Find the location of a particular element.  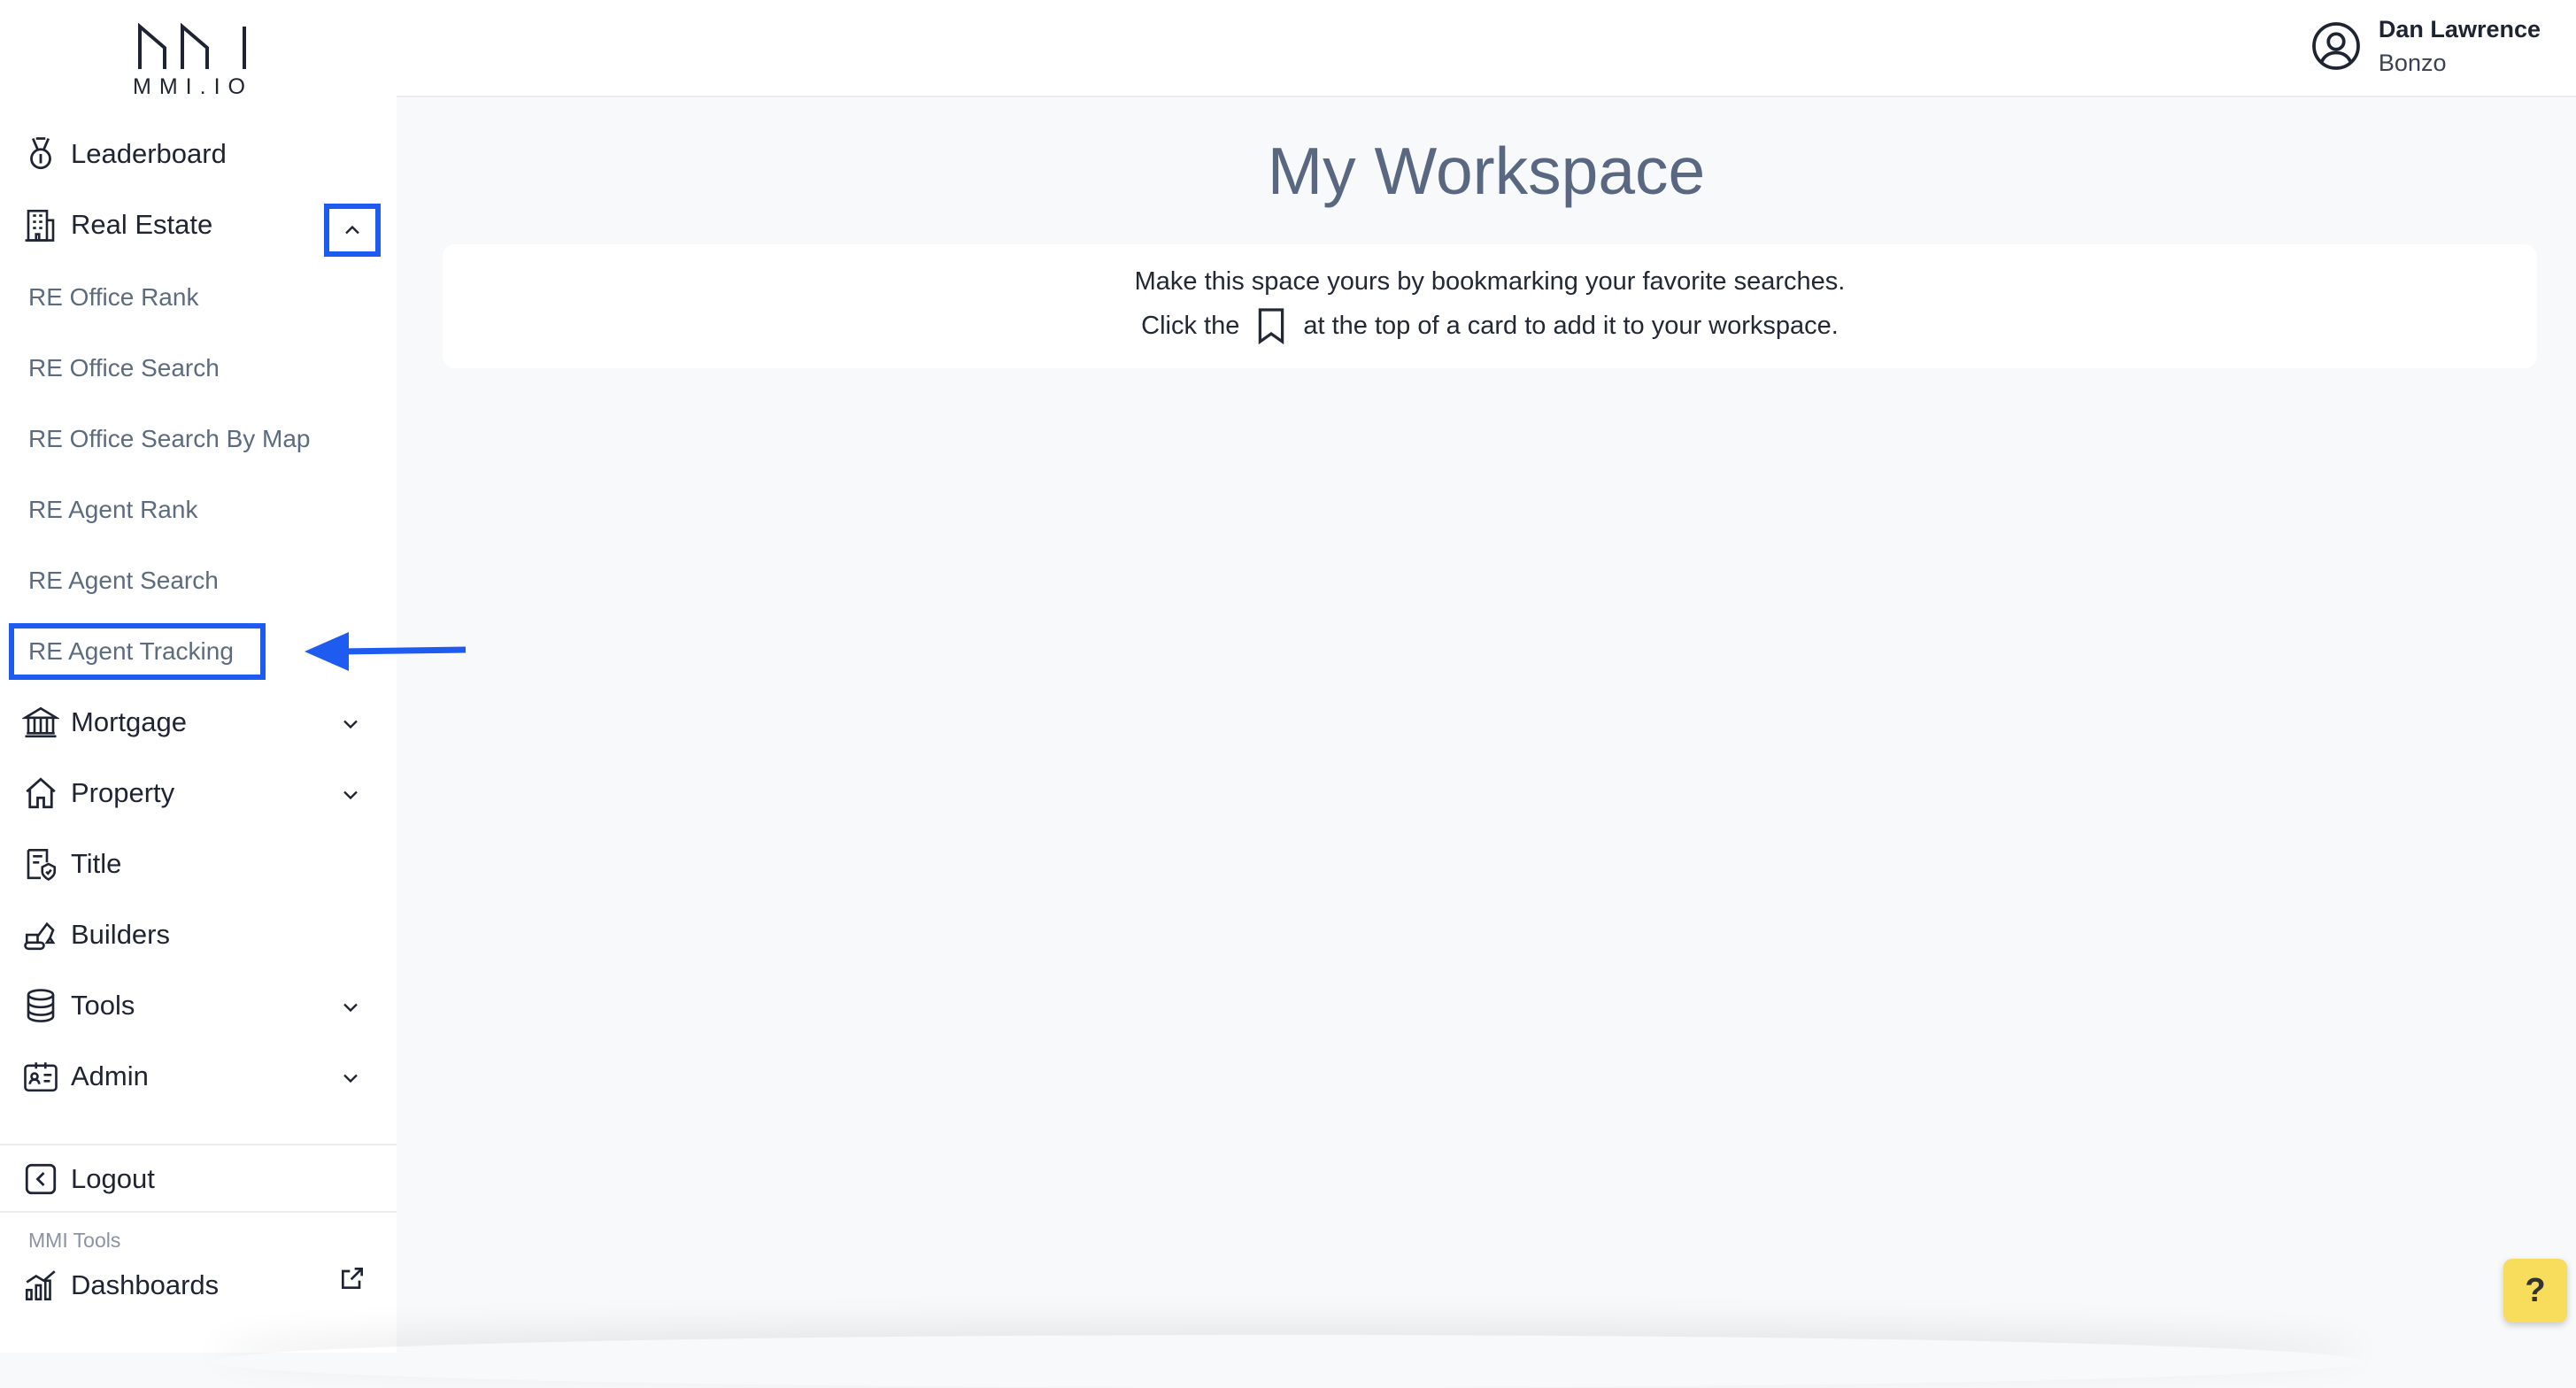

user-menu: Dan Lawrence Bonzo is located at coordinates (2425, 46).